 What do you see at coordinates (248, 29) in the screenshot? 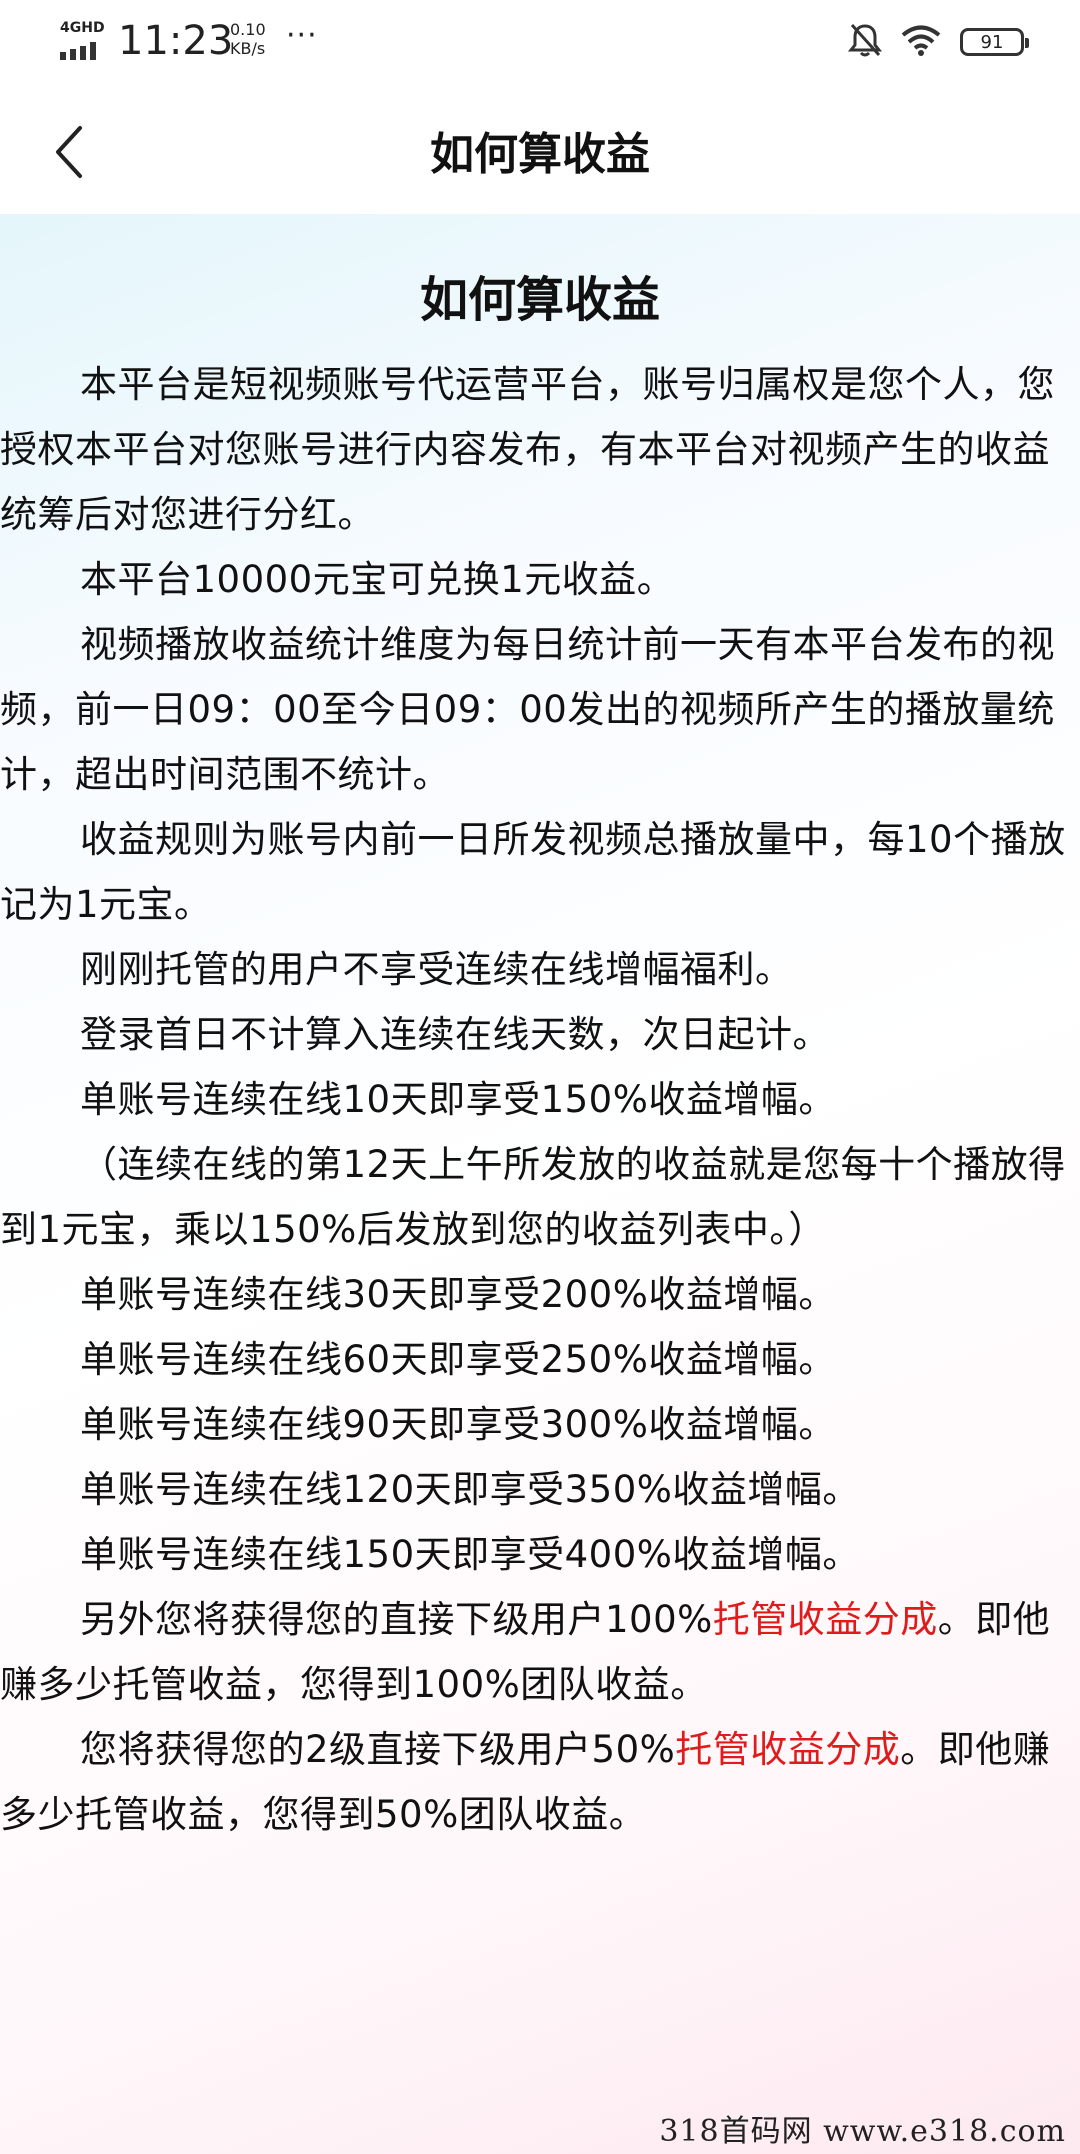
I see `network-speed-value: 0.10` at bounding box center [248, 29].